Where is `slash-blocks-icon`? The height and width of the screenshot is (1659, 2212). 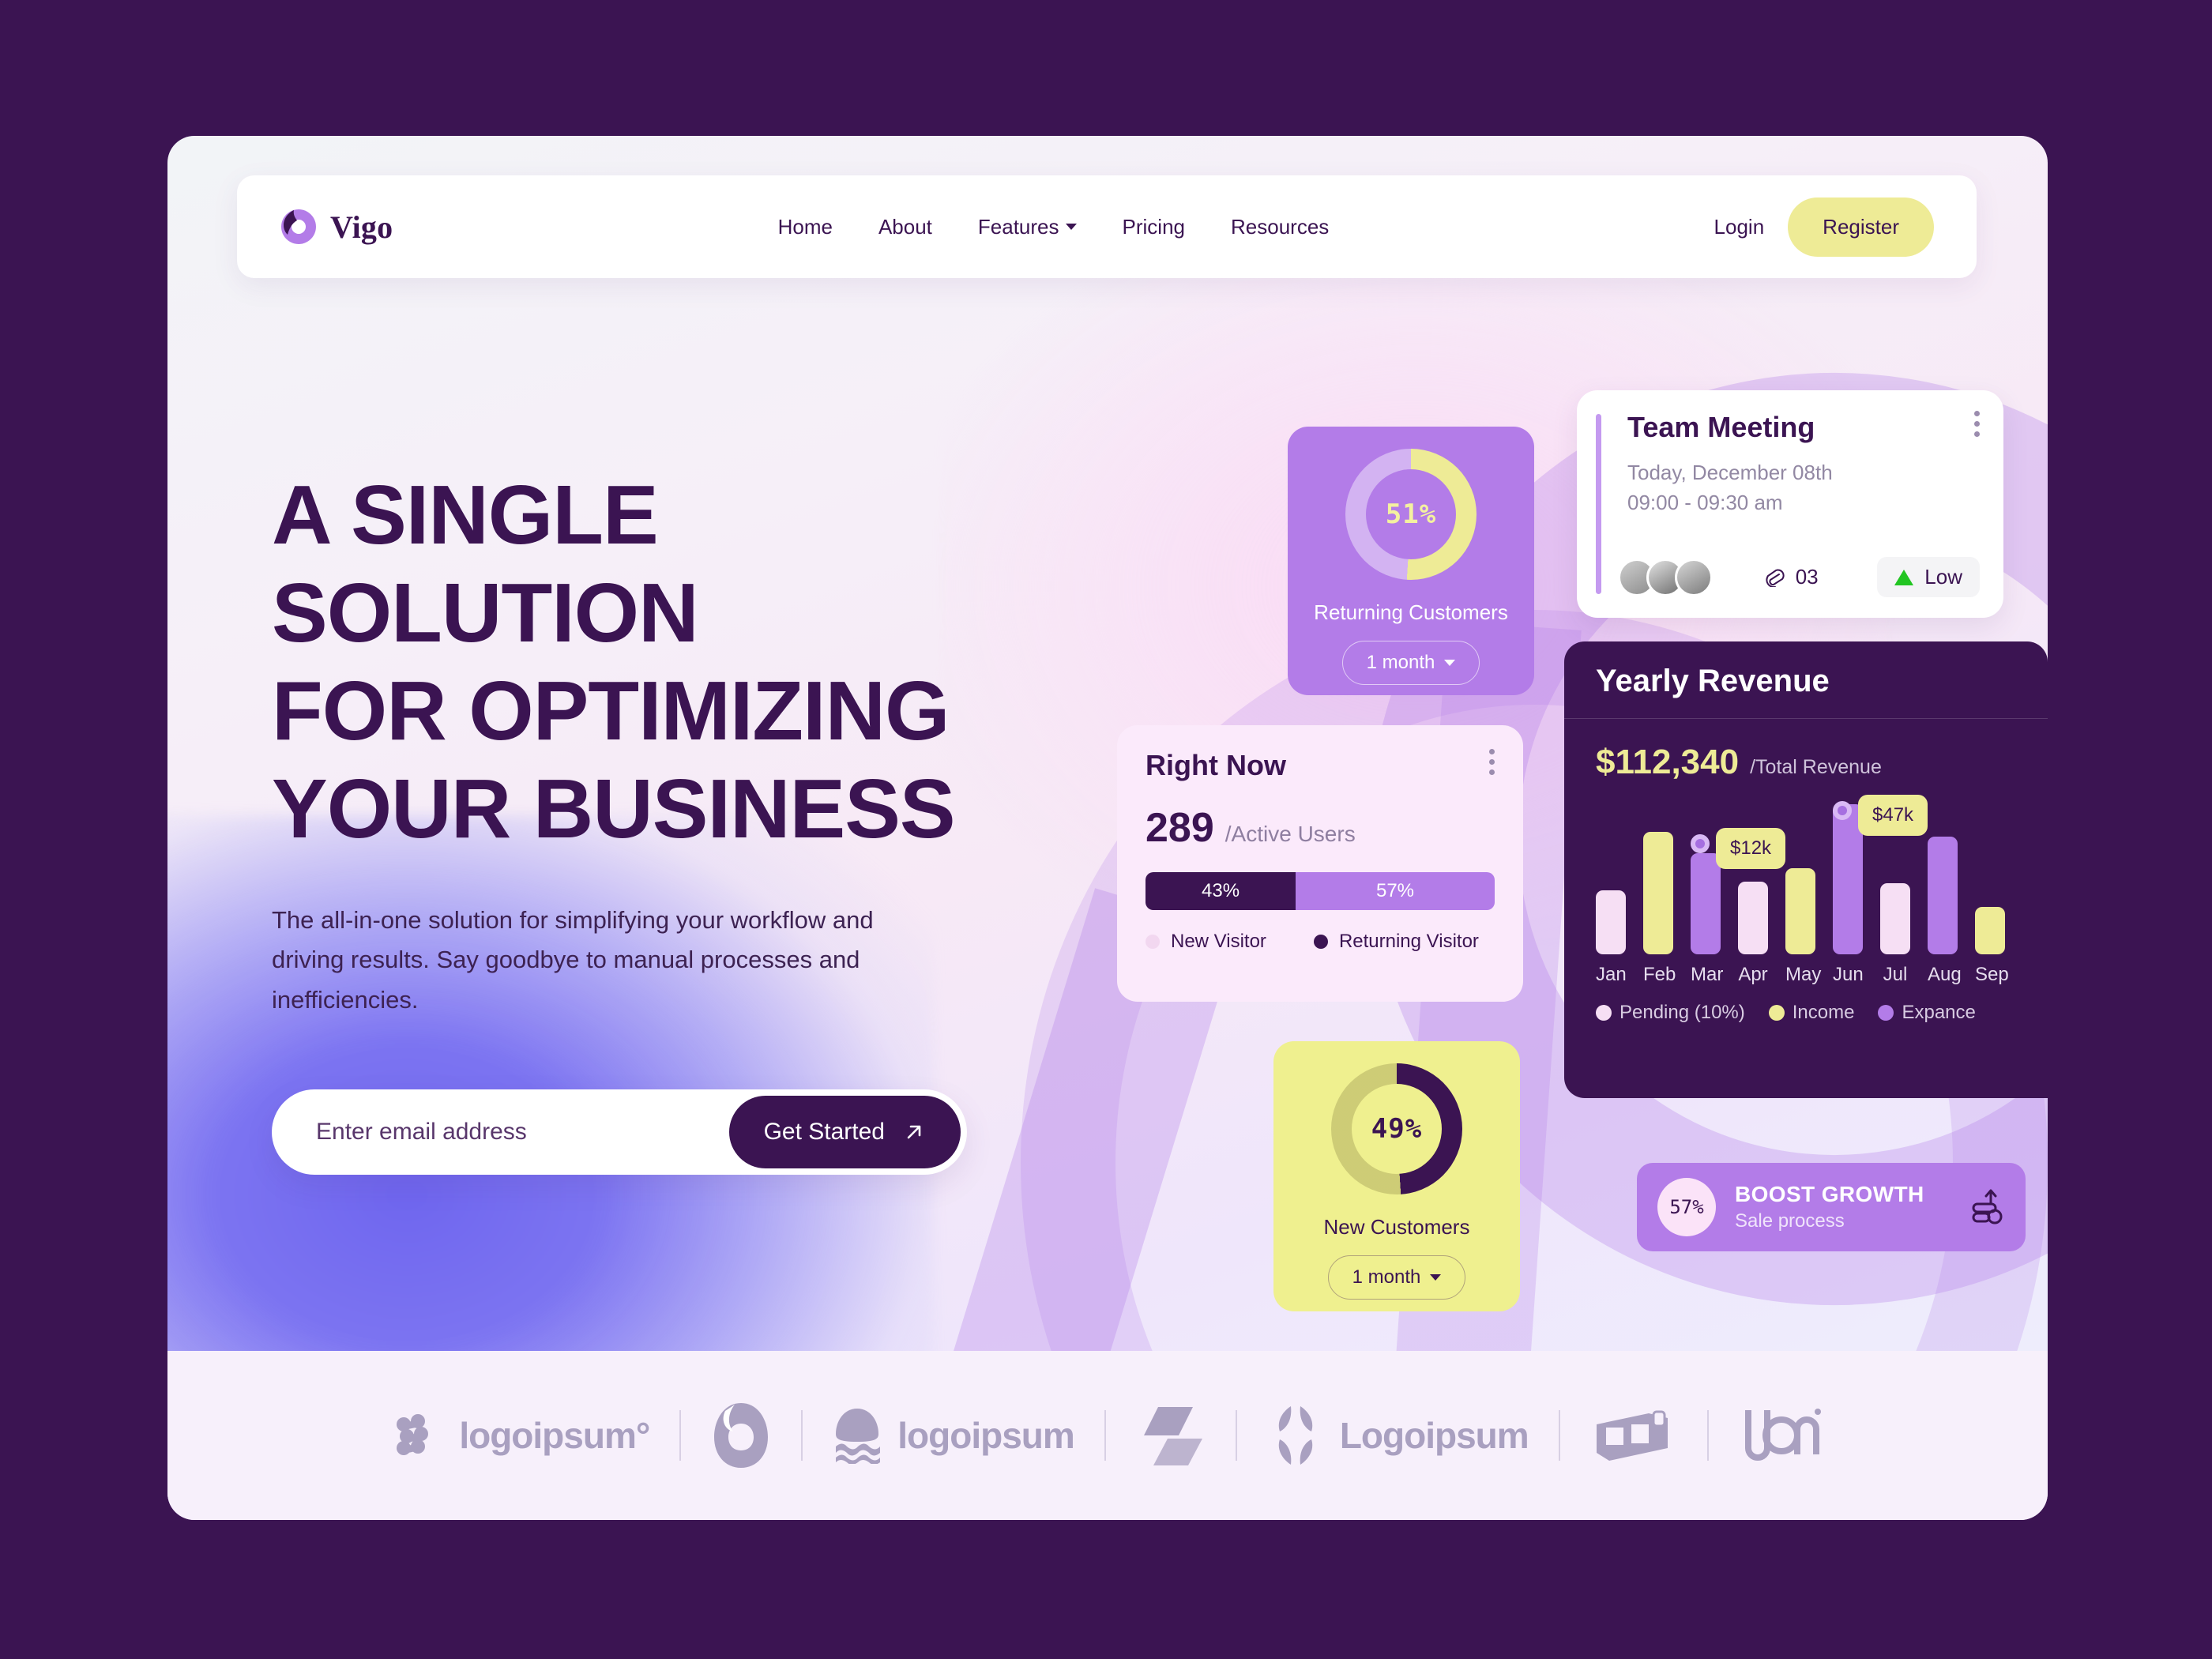 slash-blocks-icon is located at coordinates (1173, 1436).